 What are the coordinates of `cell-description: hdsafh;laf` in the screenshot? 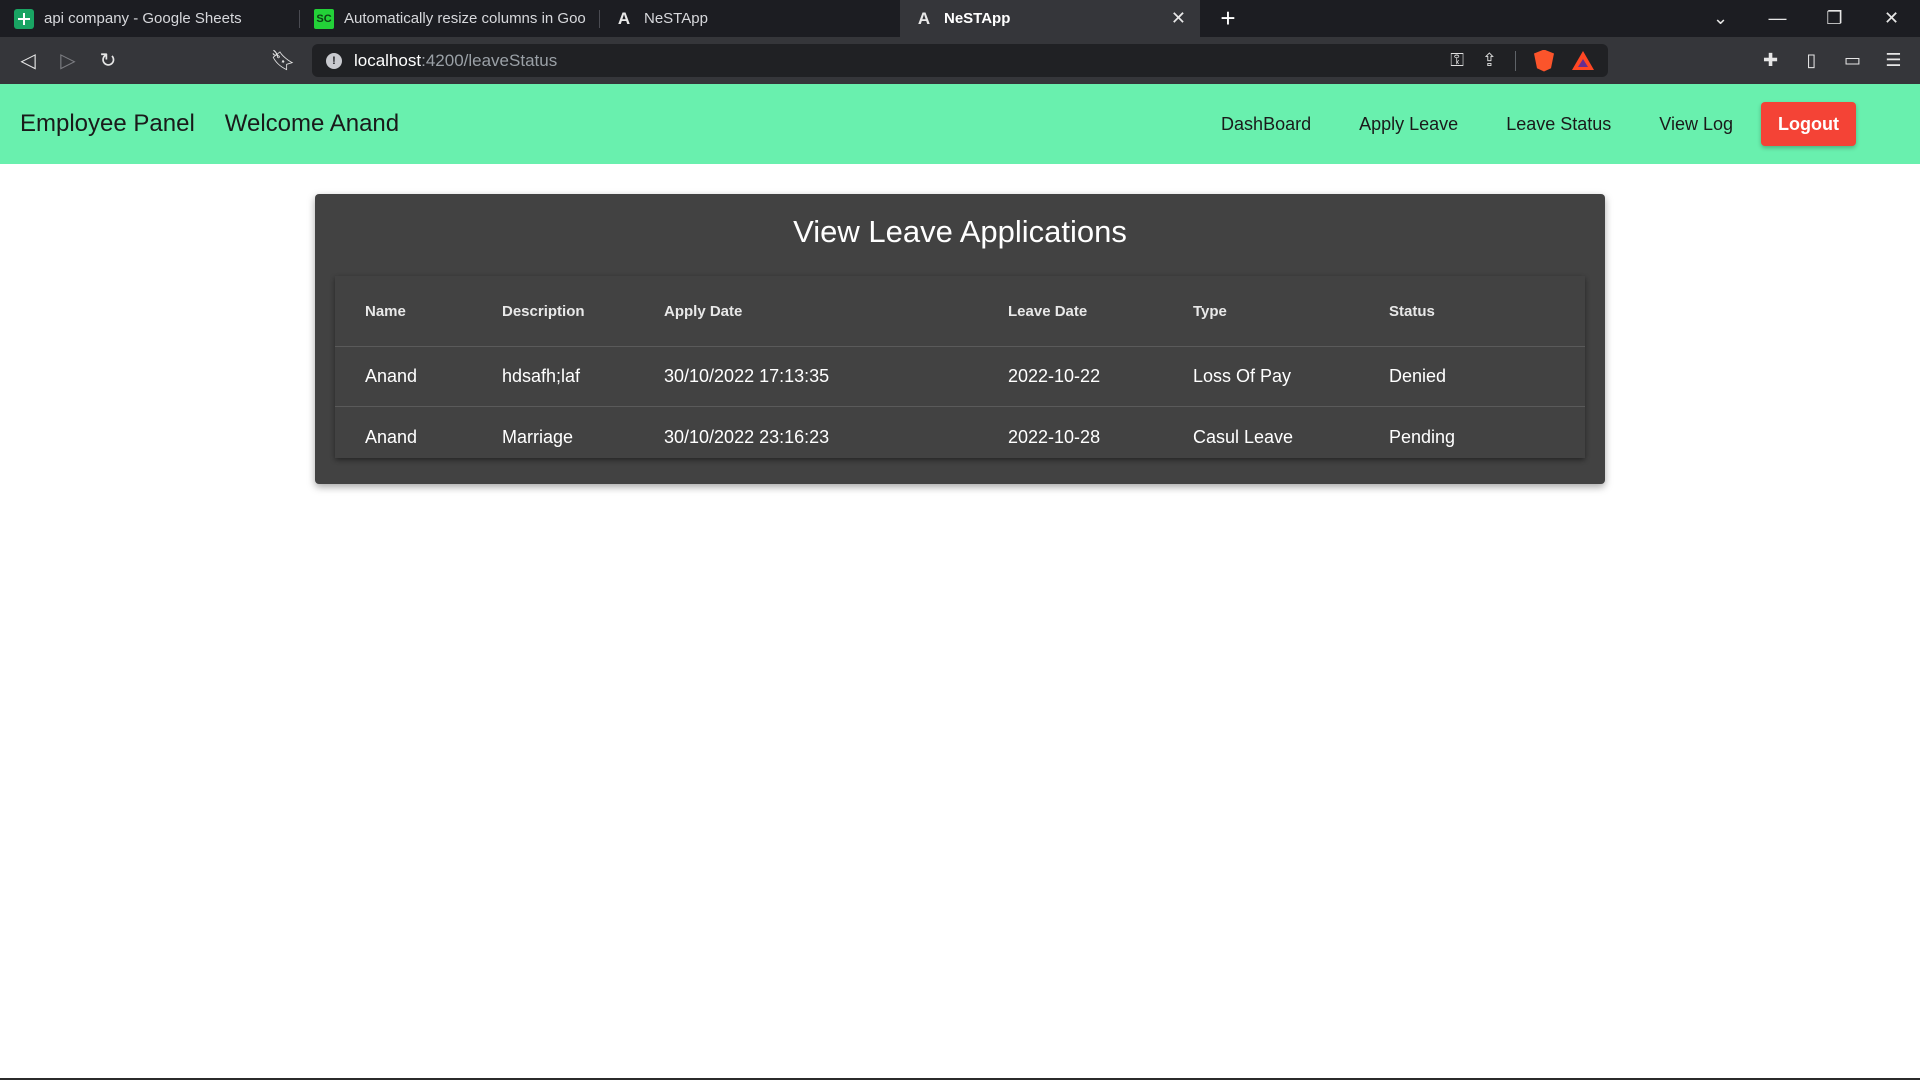 It's located at (541, 375).